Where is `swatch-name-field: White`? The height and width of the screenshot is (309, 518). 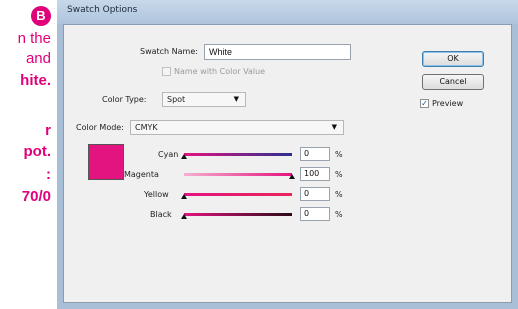 swatch-name-field: White is located at coordinates (277, 52).